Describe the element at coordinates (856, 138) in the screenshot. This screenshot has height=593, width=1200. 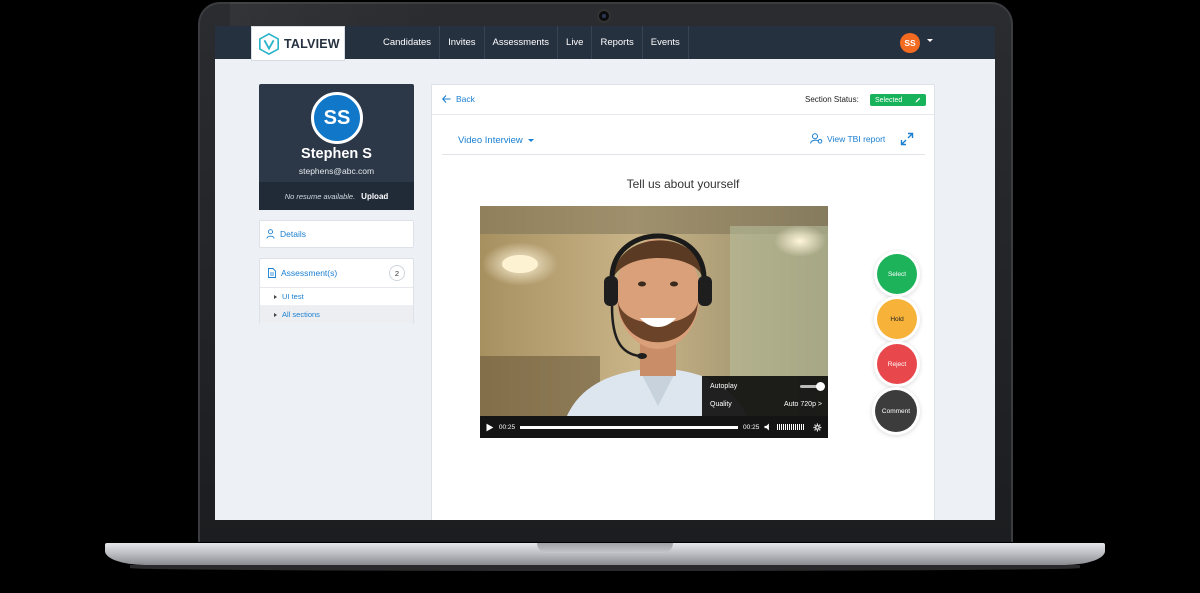
I see `view-tbi-report-label: View TBI report` at that location.